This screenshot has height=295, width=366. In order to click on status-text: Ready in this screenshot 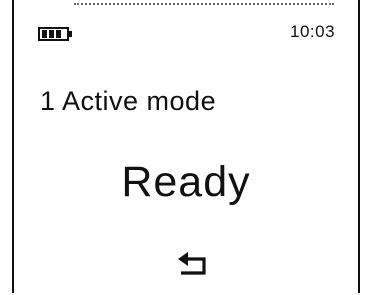, I will do `click(186, 182)`.